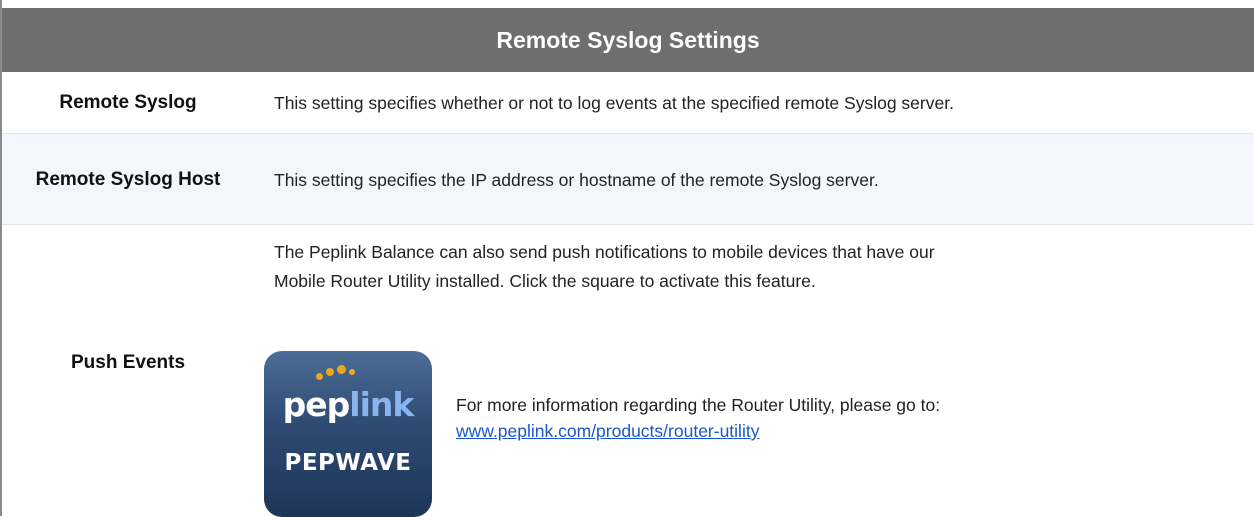 This screenshot has height=517, width=1254. Describe the element at coordinates (381, 404) in the screenshot. I see `brand-suffix: link` at that location.